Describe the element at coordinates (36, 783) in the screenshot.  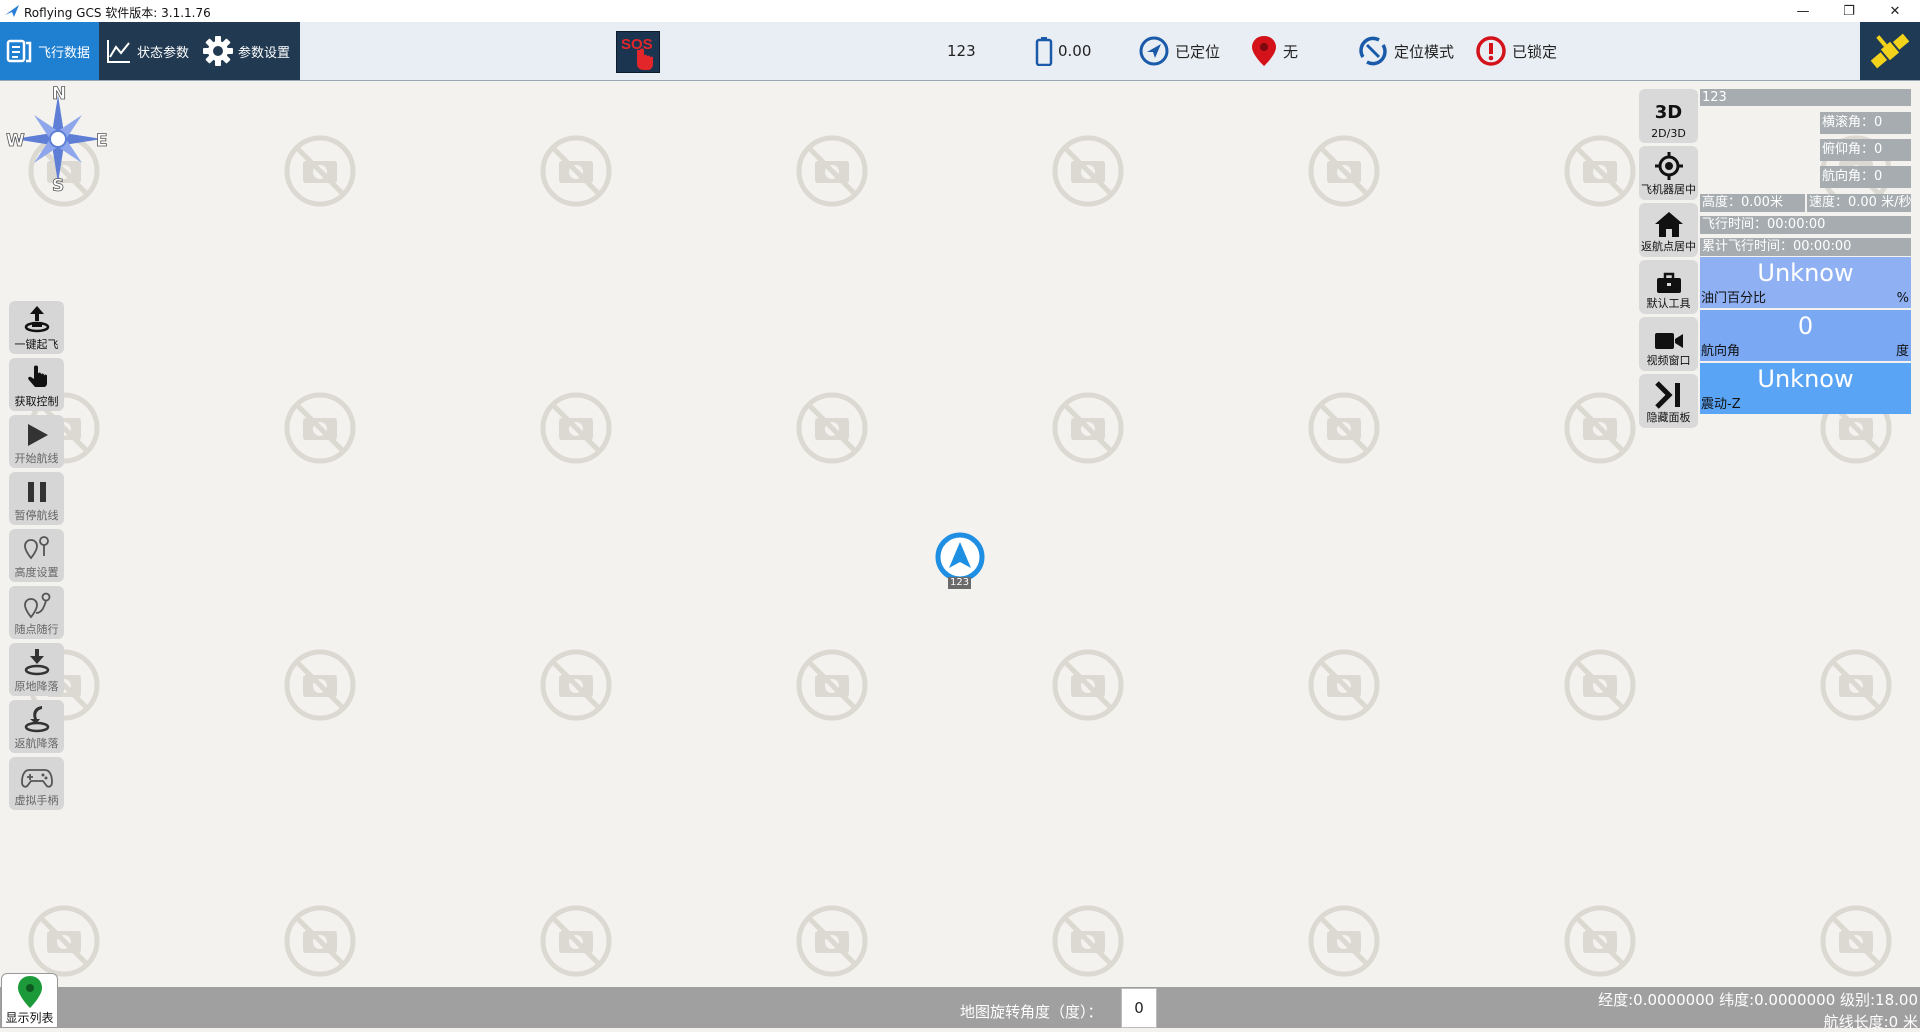
I see `virtual-joystick-button: 虚拟手柄` at that location.